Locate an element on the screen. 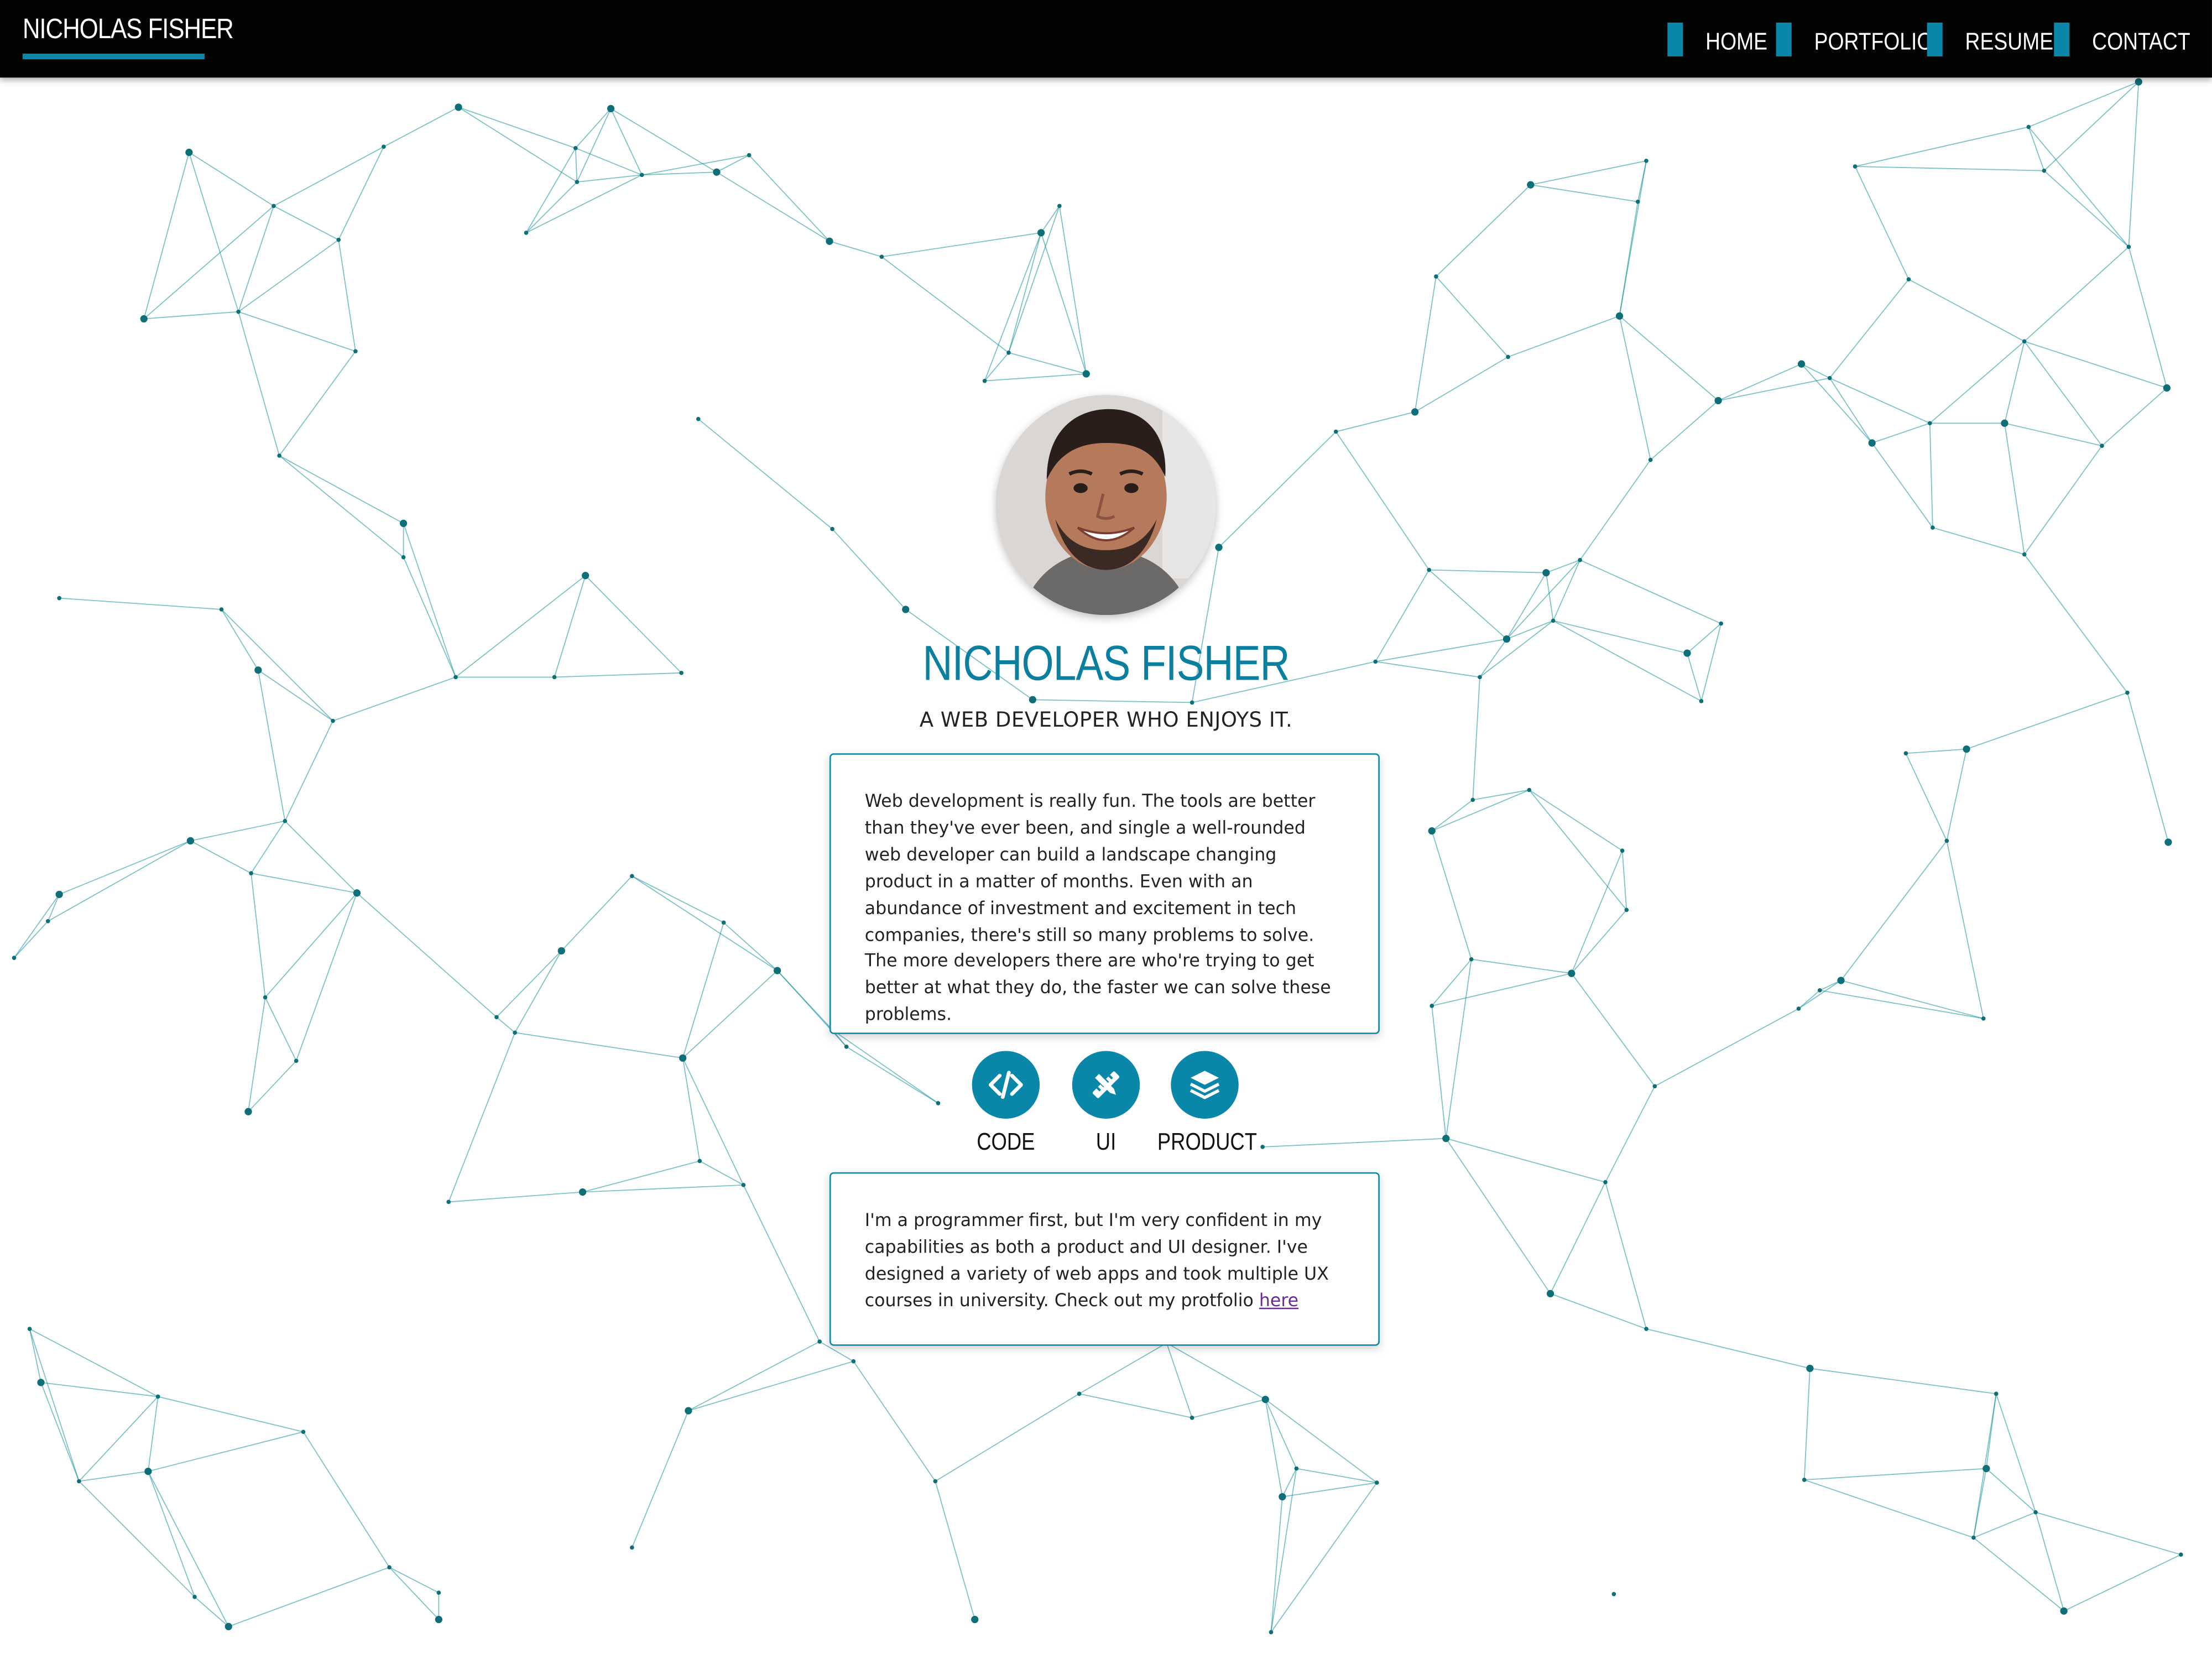 Image resolution: width=2212 pixels, height=1659 pixels. nav-label: PORTFOLIO is located at coordinates (1874, 42).